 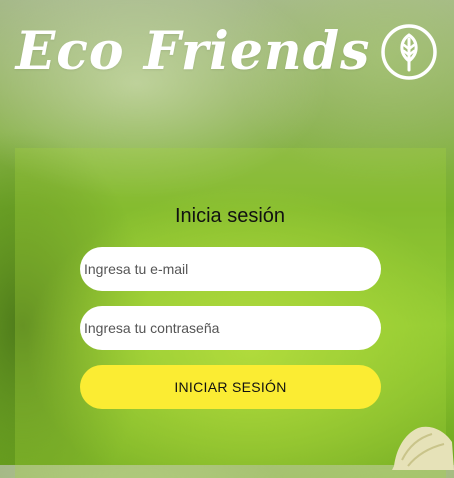 I want to click on login-button: INICIAR SESIÓN, so click(x=230, y=387).